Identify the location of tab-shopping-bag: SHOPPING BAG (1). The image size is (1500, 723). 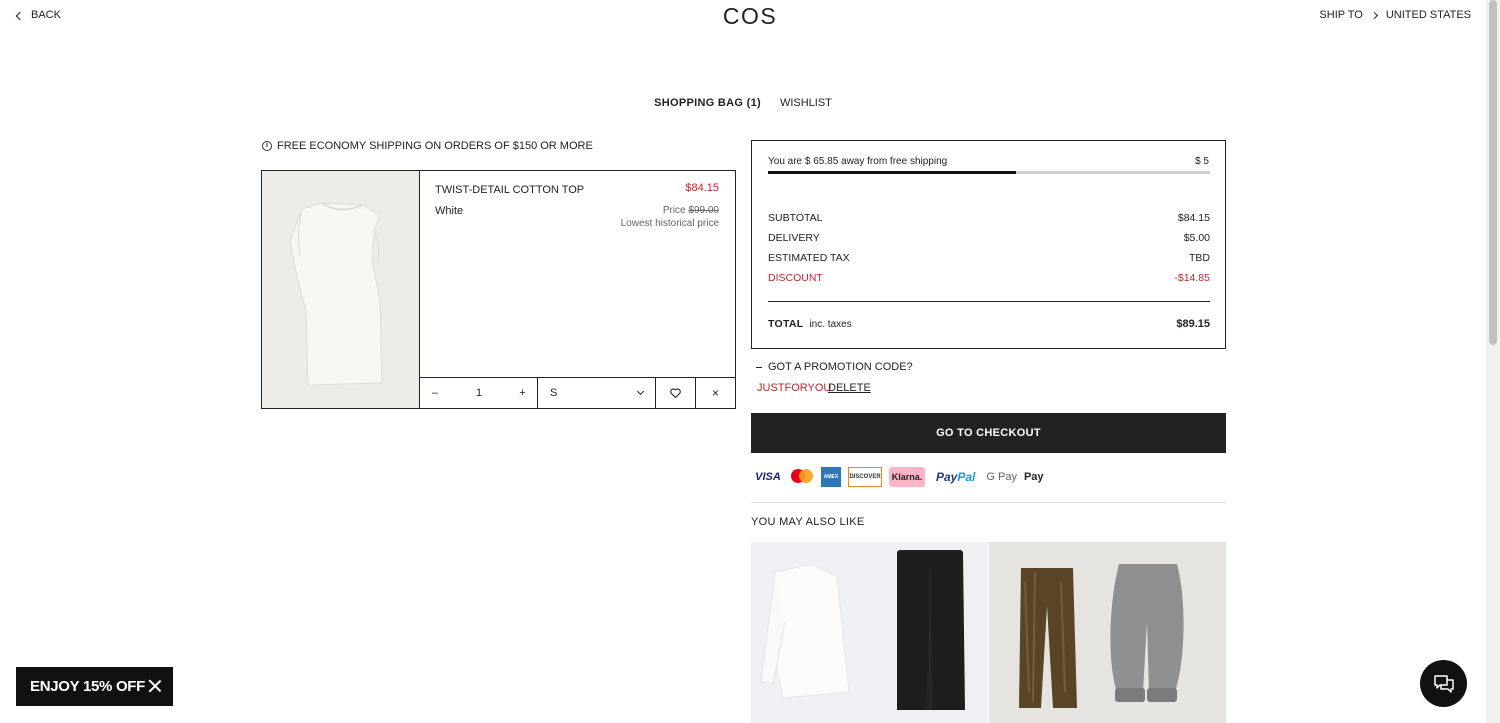
(707, 103).